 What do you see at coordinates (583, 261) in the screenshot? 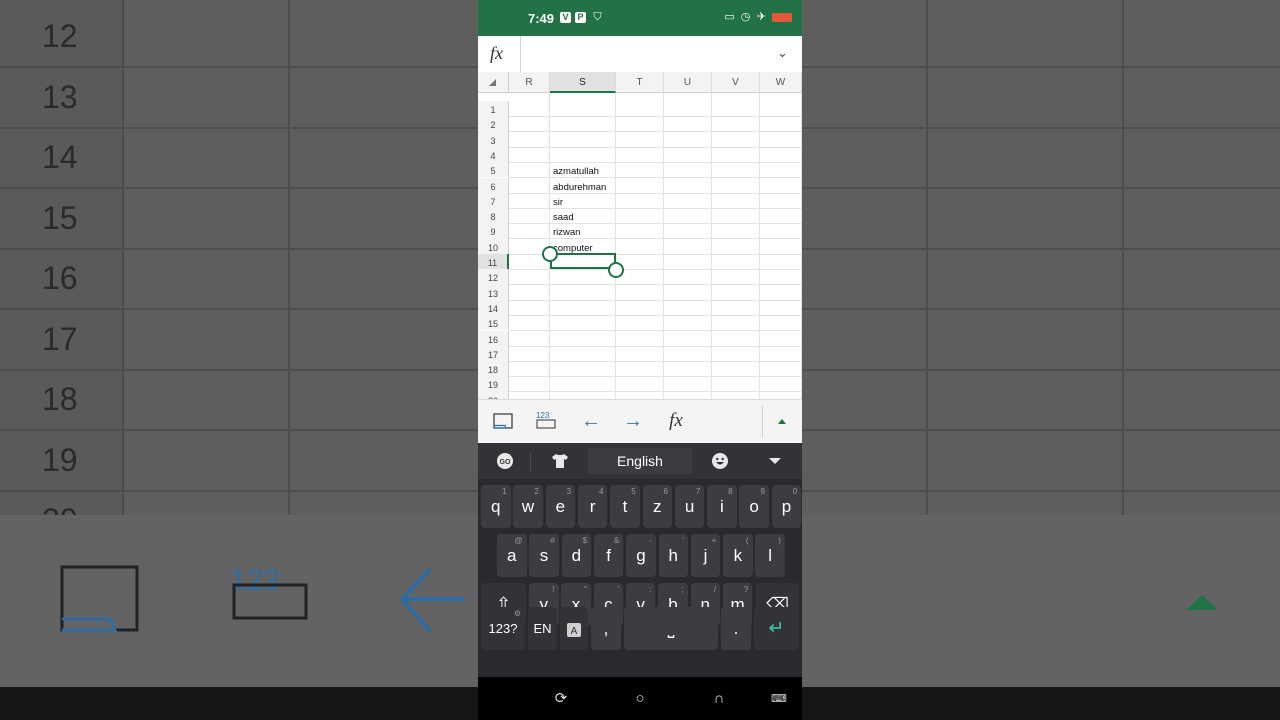
I see `selected-cell-S11` at bounding box center [583, 261].